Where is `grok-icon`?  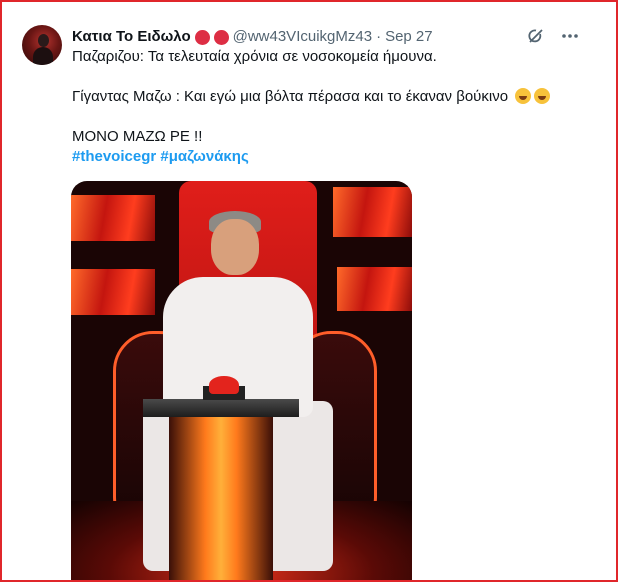 grok-icon is located at coordinates (536, 36).